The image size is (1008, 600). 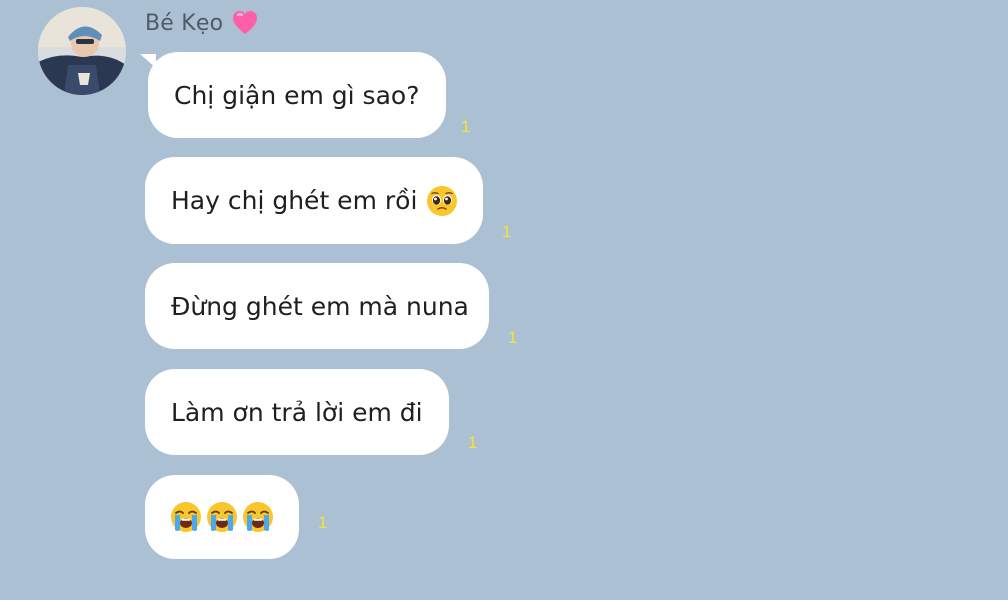 I want to click on message-text: Đừng ghét em mà nuna, so click(x=320, y=306).